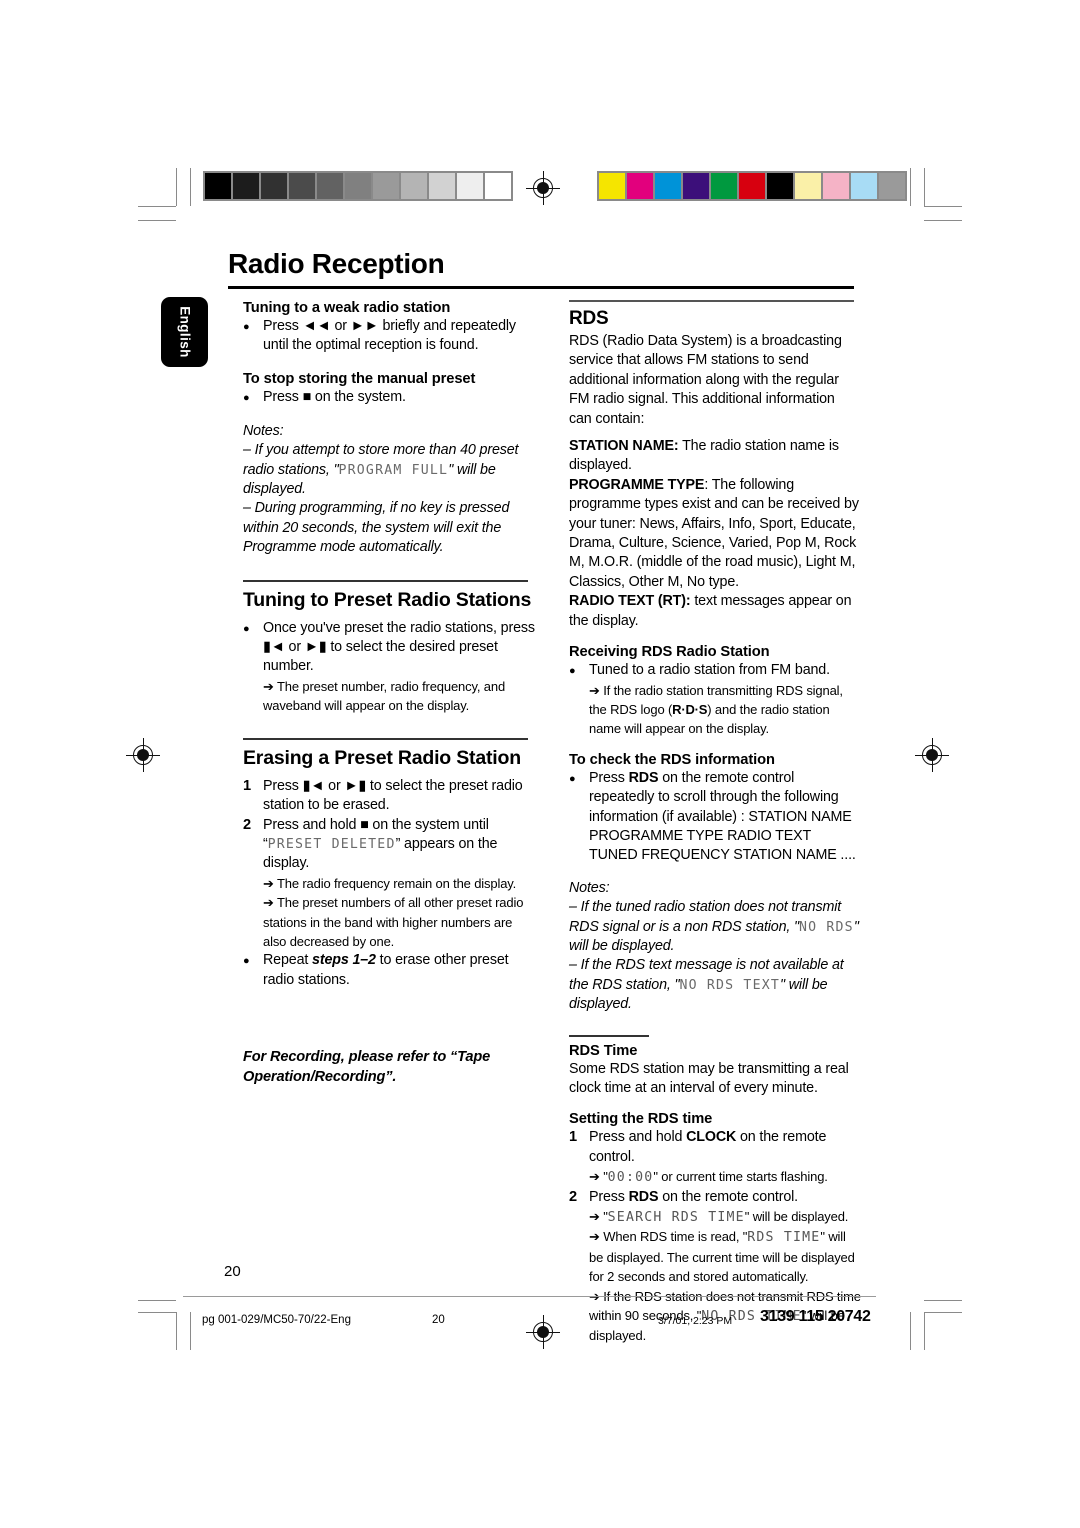  I want to click on crop-mark-bottom-right, so click(933, 1330).